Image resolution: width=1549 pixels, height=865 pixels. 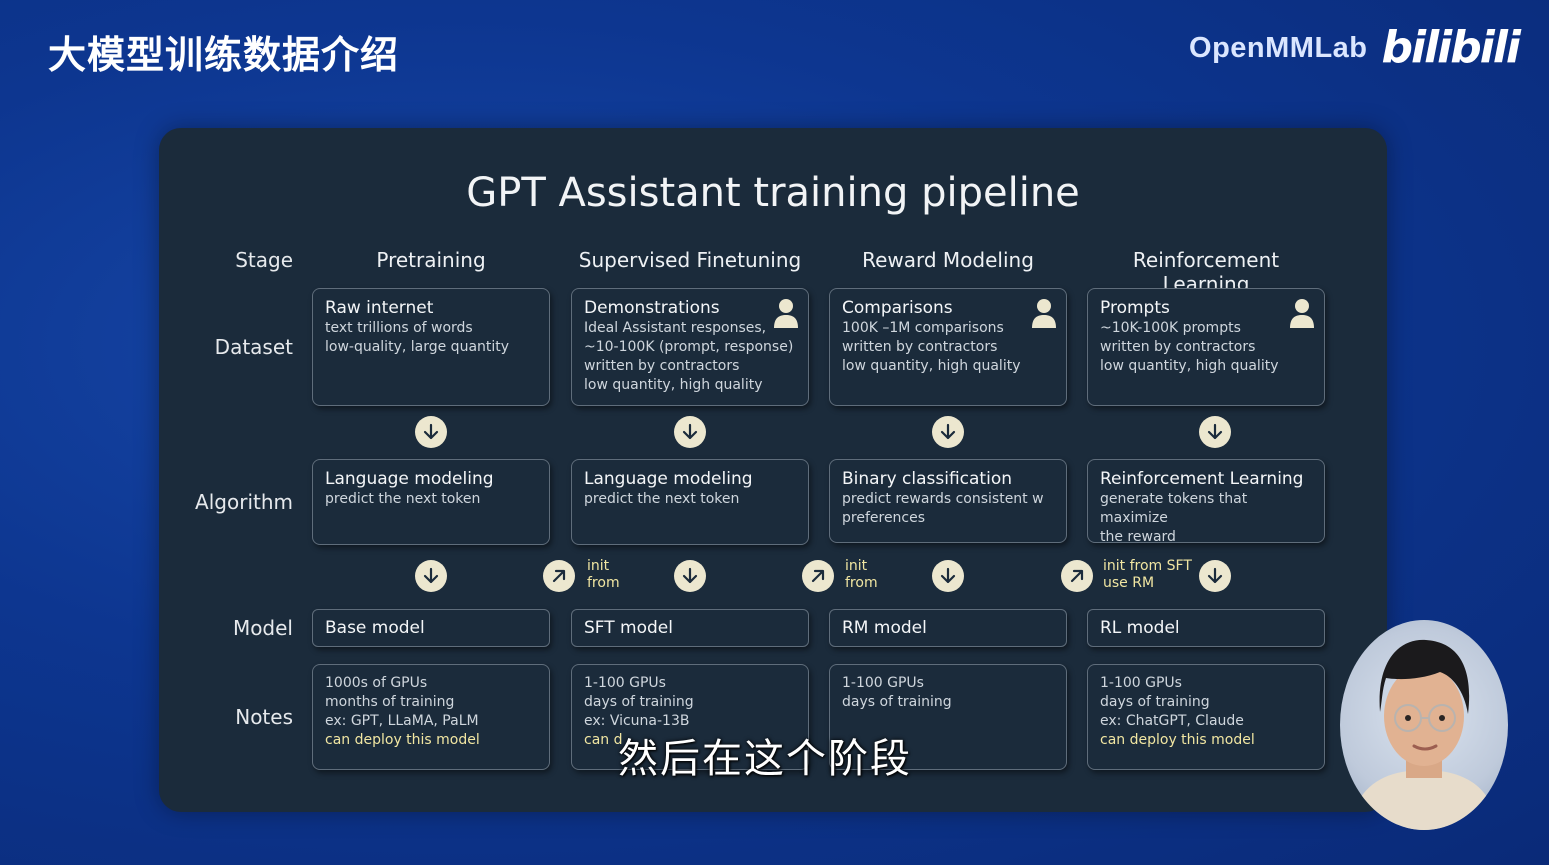 I want to click on dataset-line: 100K –1M comparisons, so click(x=923, y=328).